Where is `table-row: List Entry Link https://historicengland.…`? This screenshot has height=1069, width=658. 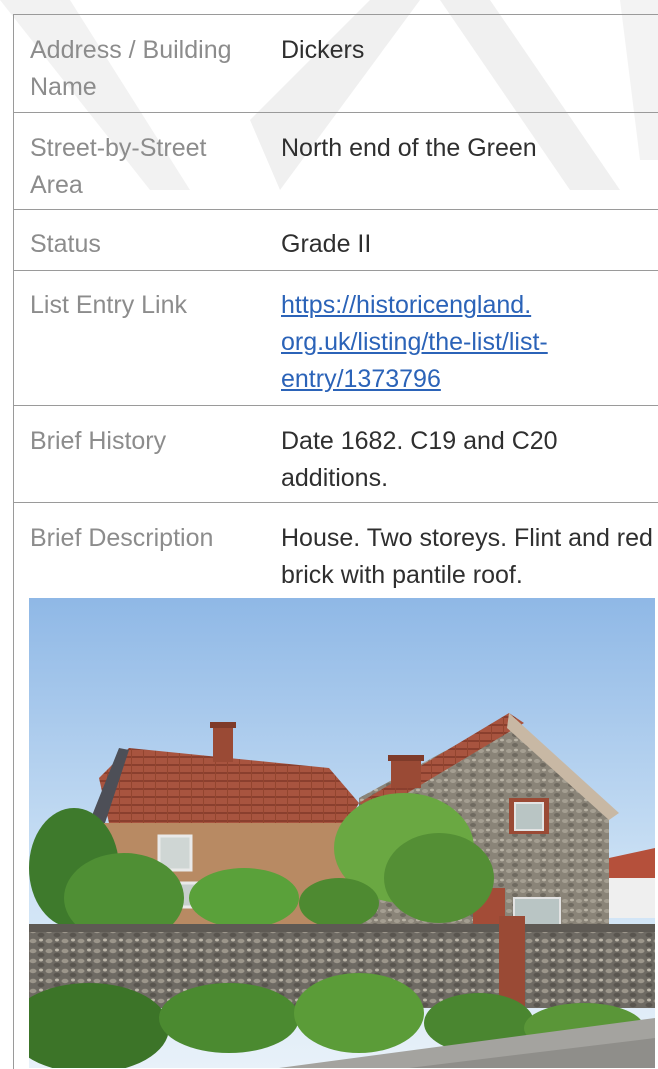
table-row: List Entry Link https://historicengland.… is located at coordinates (336, 337).